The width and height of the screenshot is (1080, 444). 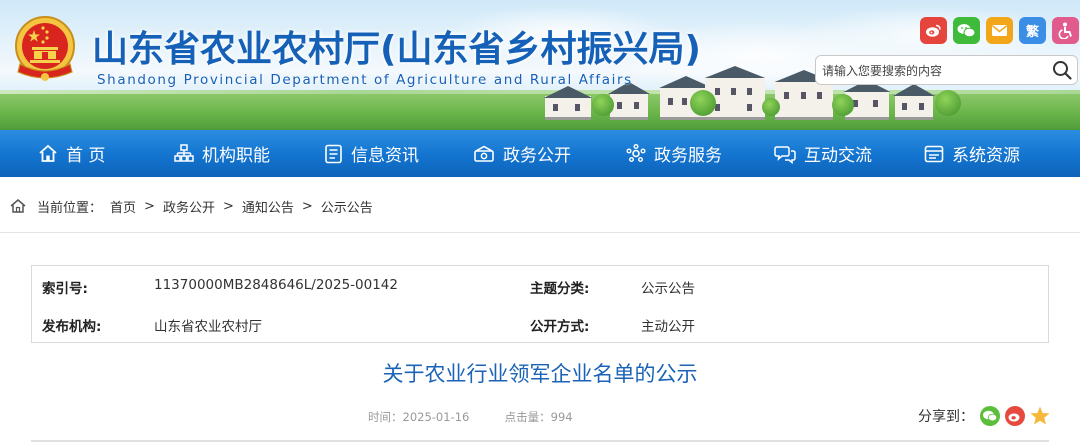 I want to click on nav-resources: 系统资源, so click(x=972, y=153).